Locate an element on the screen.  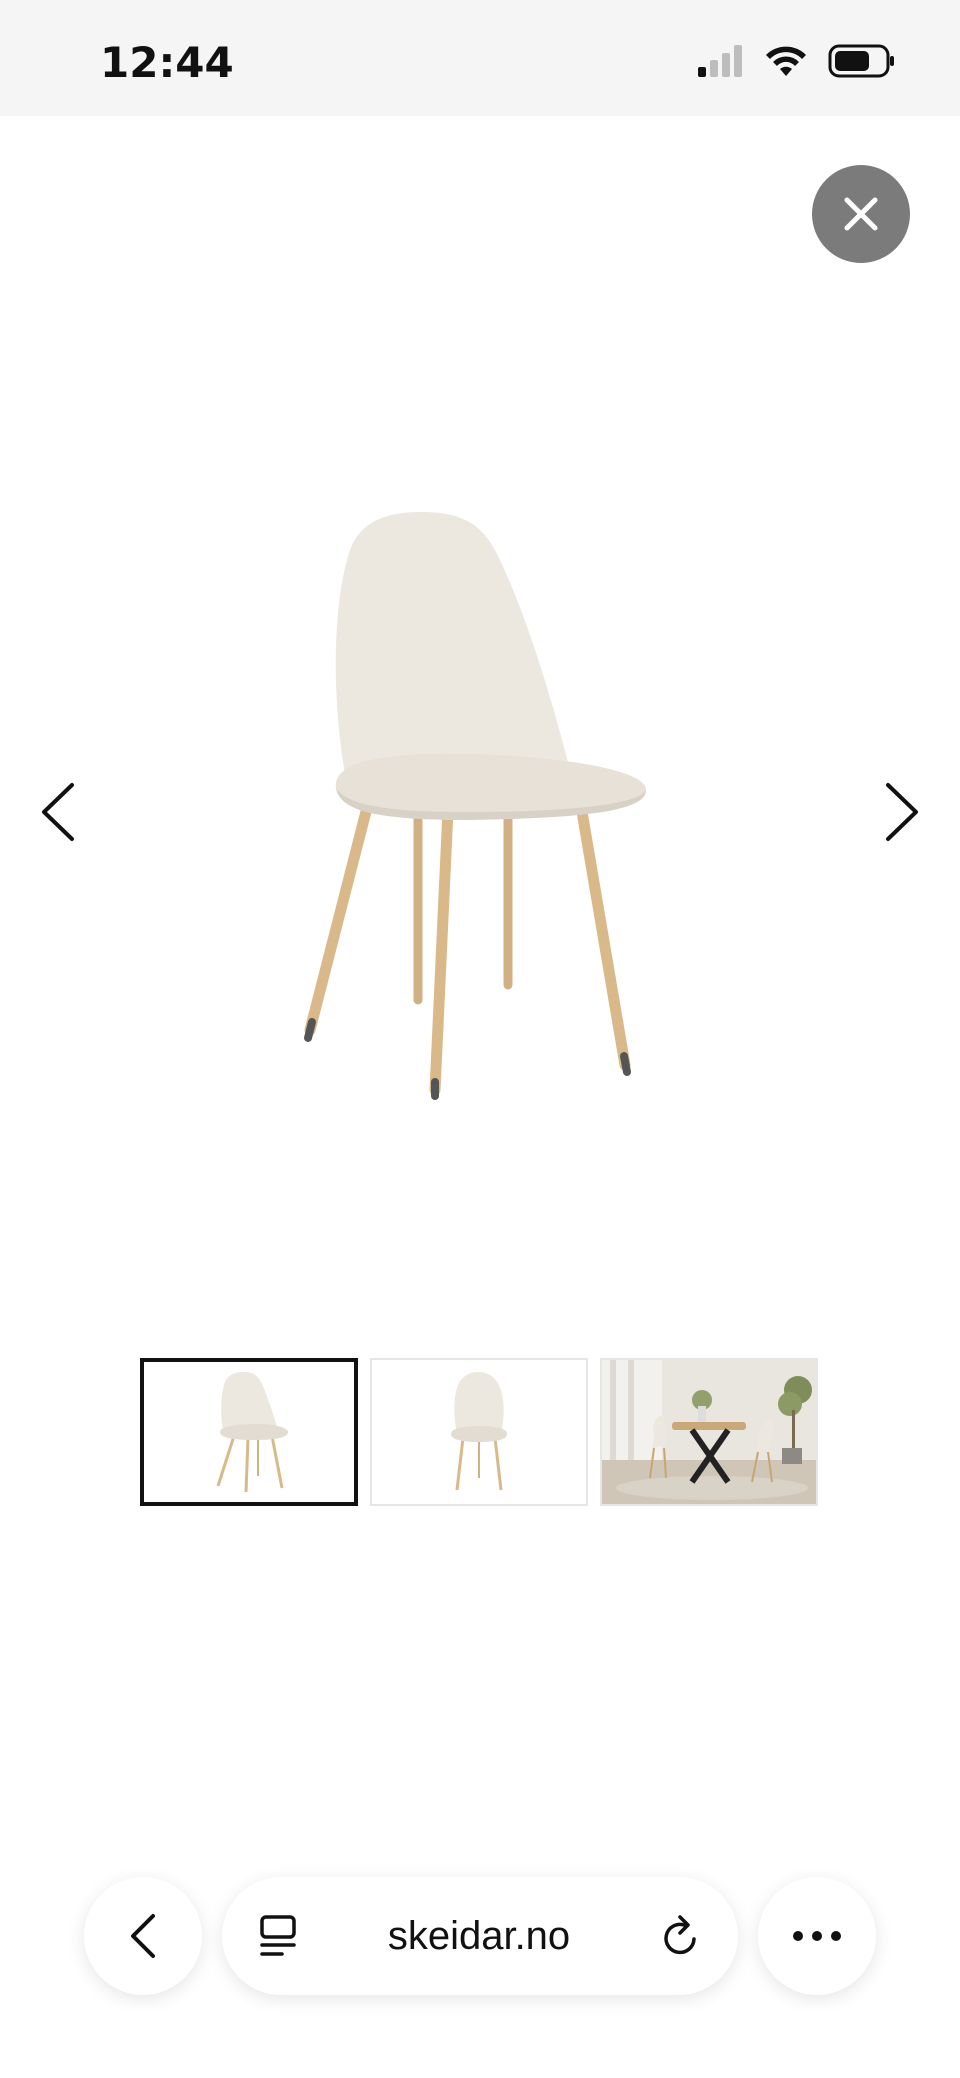
thumbnail-dining-room is located at coordinates (709, 1432).